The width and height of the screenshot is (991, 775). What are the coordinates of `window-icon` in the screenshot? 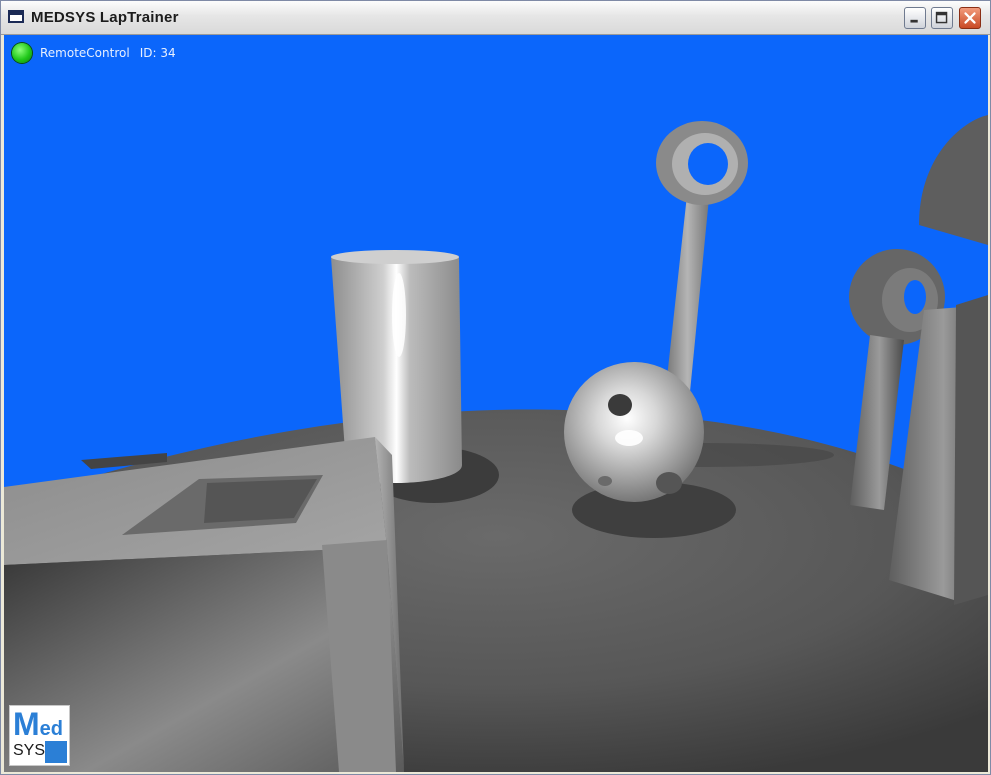 It's located at (16, 16).